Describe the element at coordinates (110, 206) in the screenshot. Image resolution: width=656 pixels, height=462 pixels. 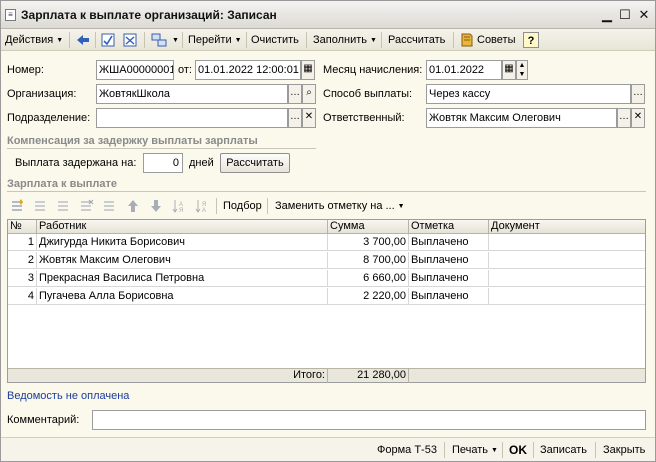
I see `end-edit-icon` at that location.